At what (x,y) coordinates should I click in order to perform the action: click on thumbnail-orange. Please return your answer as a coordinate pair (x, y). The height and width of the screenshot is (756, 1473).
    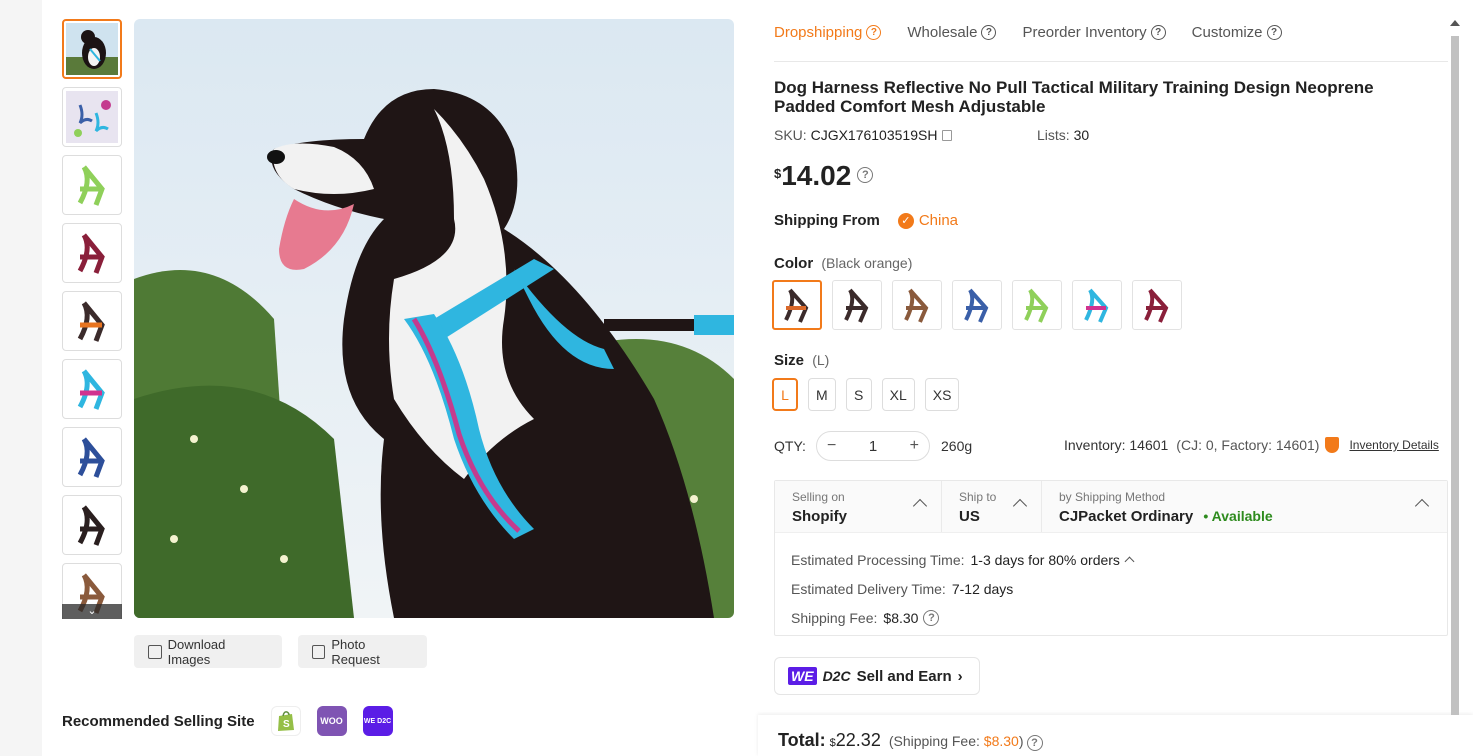
    Looking at the image, I should click on (92, 321).